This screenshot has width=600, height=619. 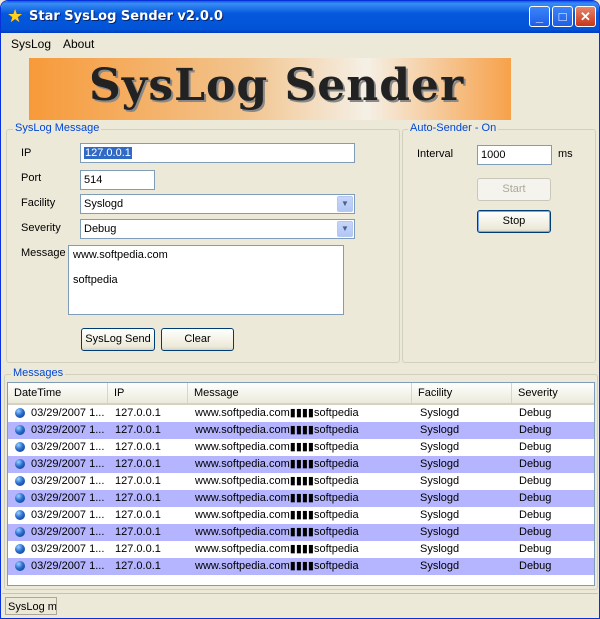 What do you see at coordinates (462, 393) in the screenshot?
I see `column-header-facility: Facility` at bounding box center [462, 393].